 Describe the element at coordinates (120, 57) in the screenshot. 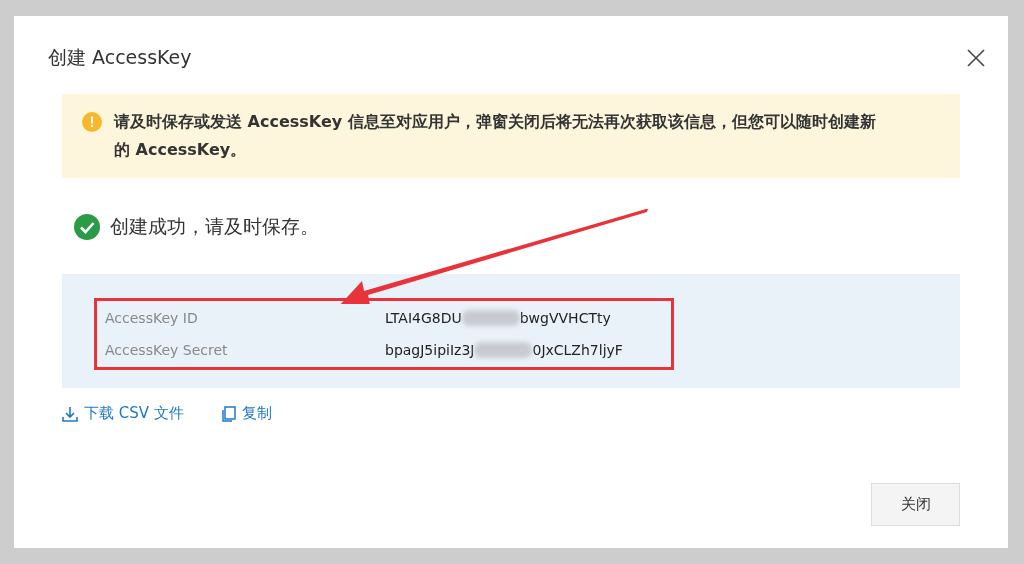

I see `dialog-title: 创建 AccessKey` at that location.